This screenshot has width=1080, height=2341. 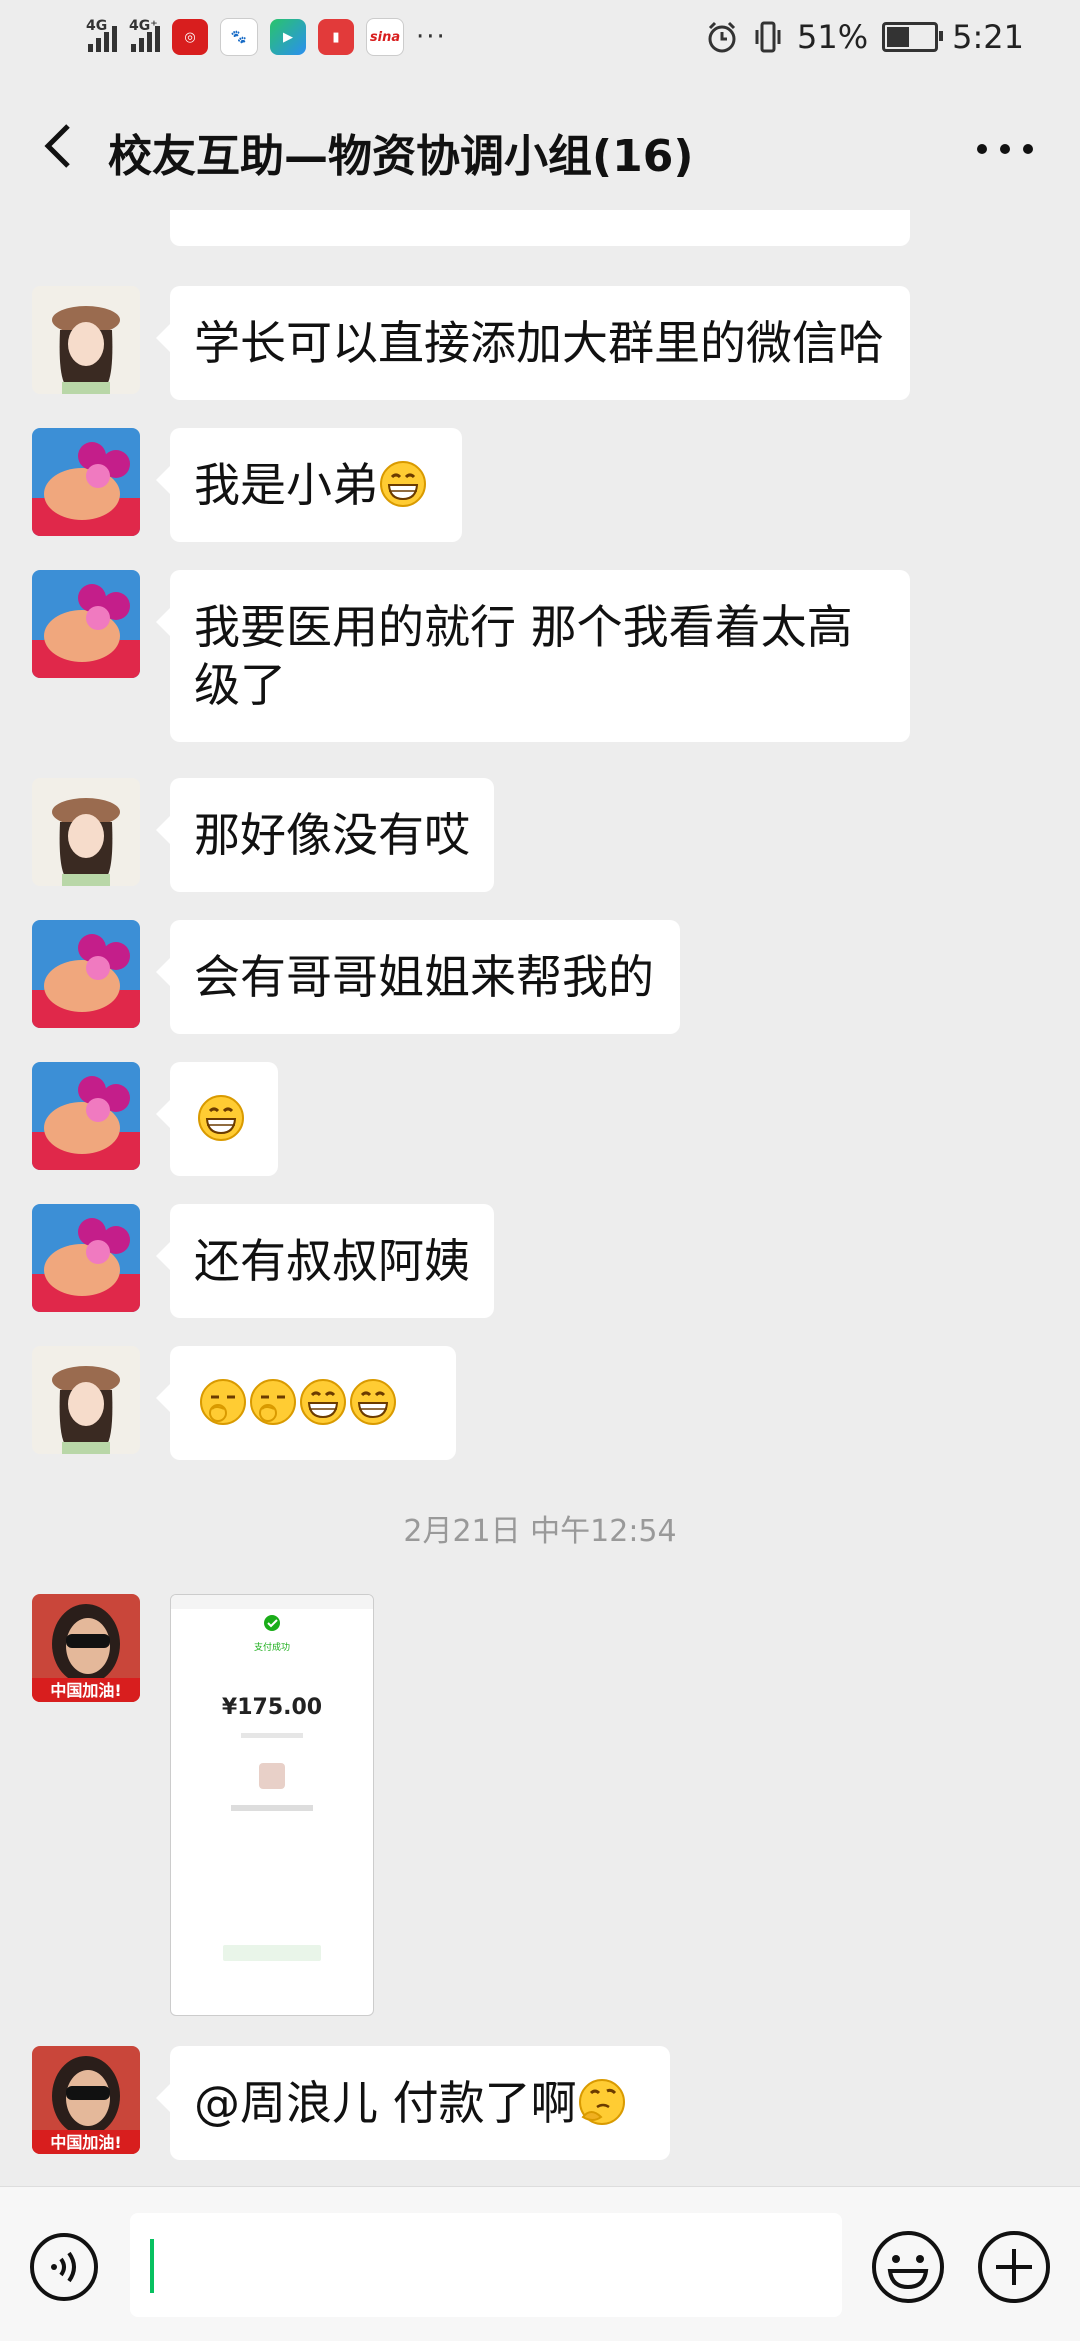 What do you see at coordinates (1014, 2267) in the screenshot?
I see `plus-icon` at bounding box center [1014, 2267].